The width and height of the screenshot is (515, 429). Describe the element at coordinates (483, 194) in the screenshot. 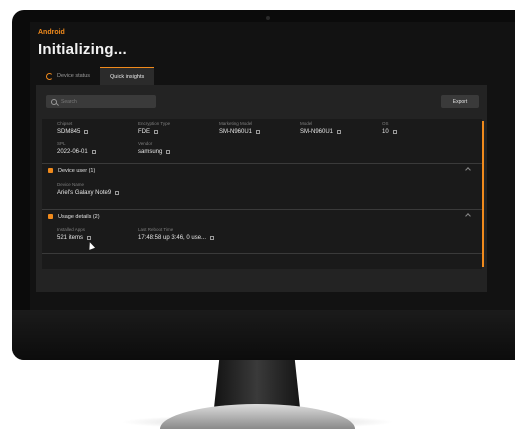

I see `scrollbar` at that location.